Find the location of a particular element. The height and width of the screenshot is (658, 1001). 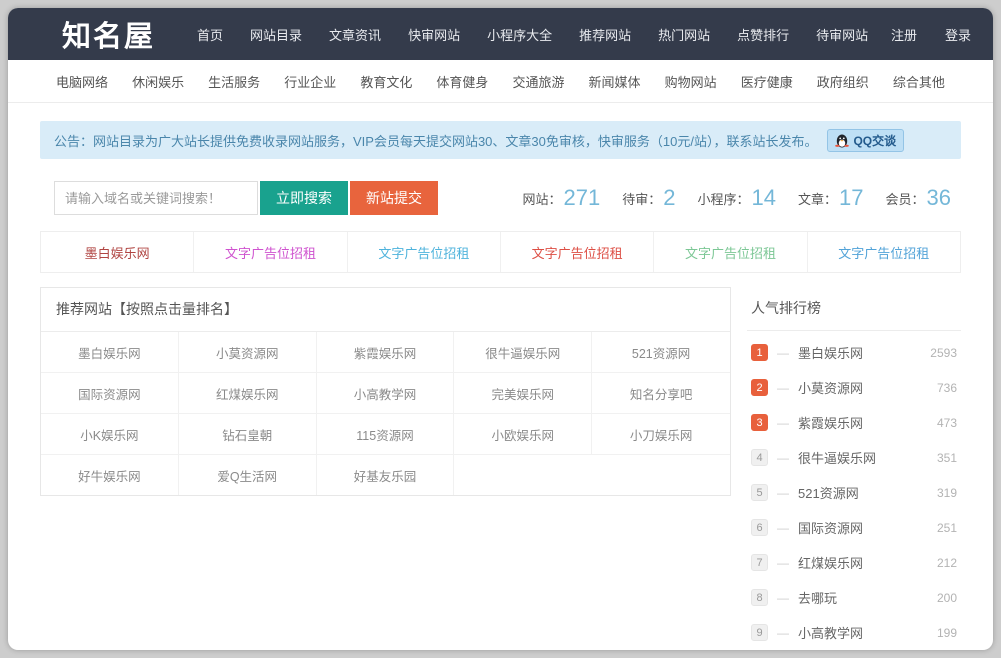

ranking-item-4: 4 — 很牛逼娱乐网 351 is located at coordinates (854, 457).